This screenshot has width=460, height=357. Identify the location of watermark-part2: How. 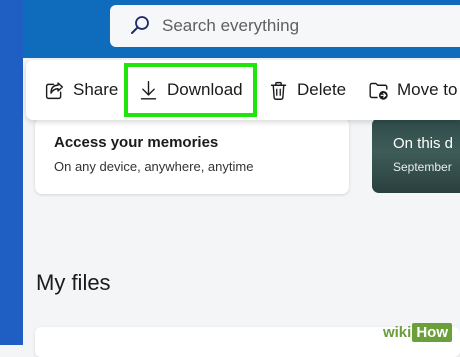
(432, 332).